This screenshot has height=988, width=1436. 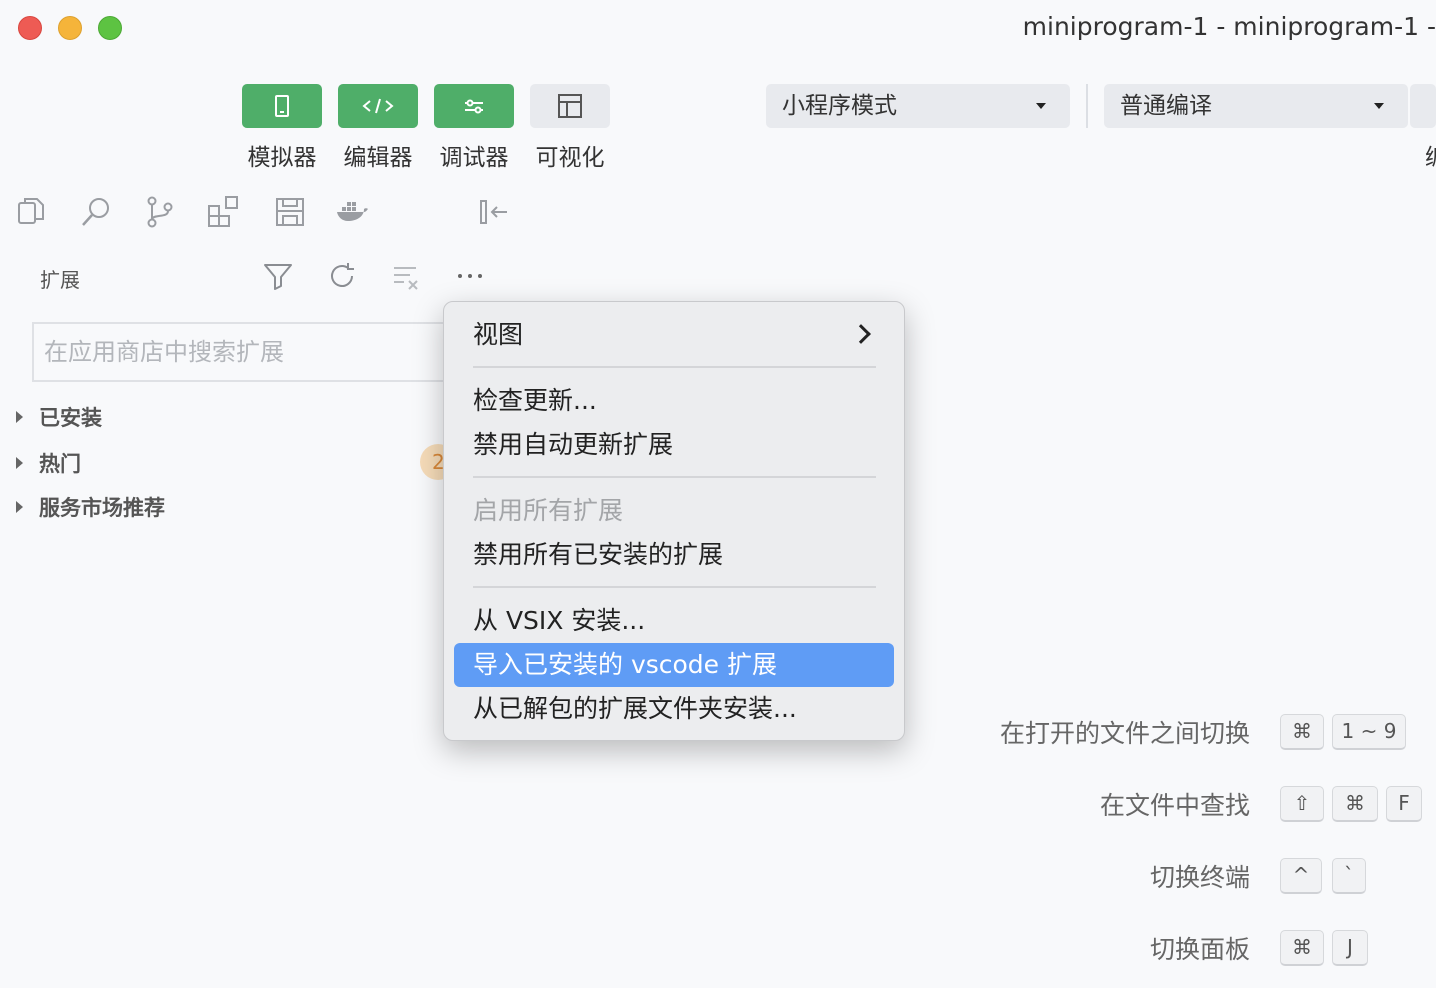 I want to click on sliders-icon, so click(x=474, y=106).